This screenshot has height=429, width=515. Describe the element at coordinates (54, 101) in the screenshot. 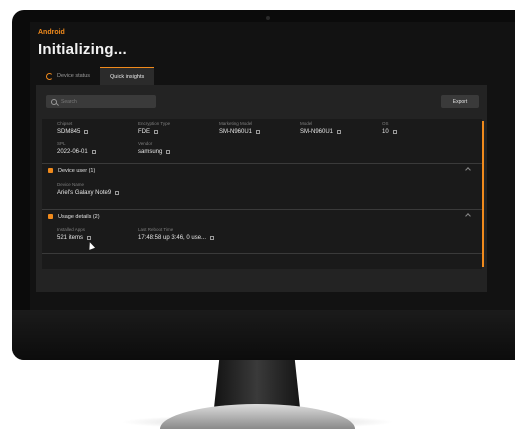

I see `search-icon` at that location.